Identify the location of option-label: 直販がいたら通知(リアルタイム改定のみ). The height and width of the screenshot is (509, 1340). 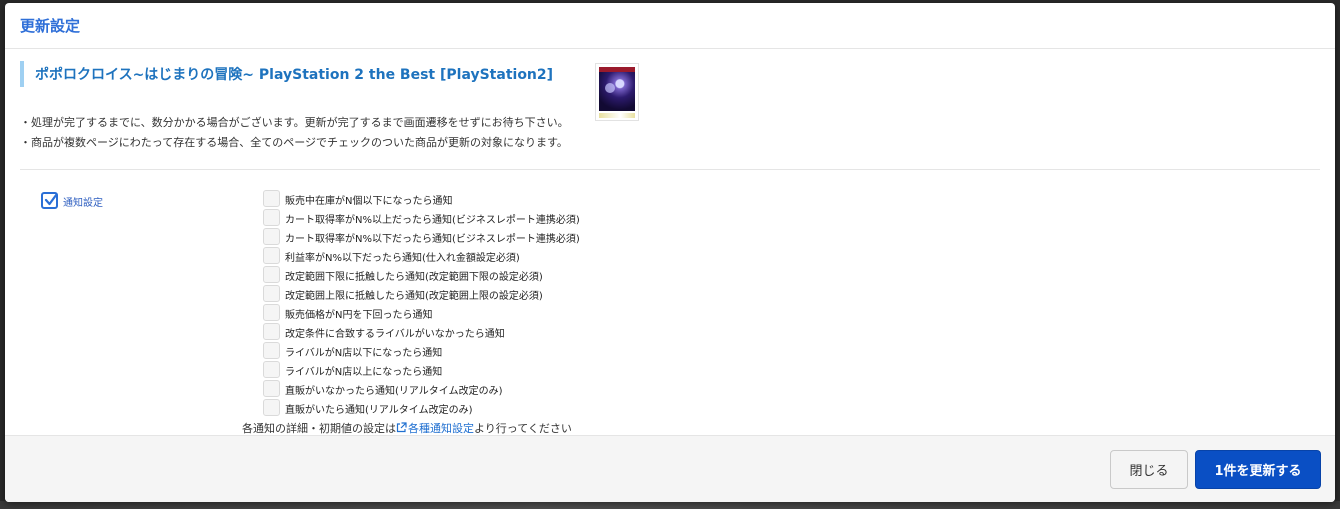
(379, 410).